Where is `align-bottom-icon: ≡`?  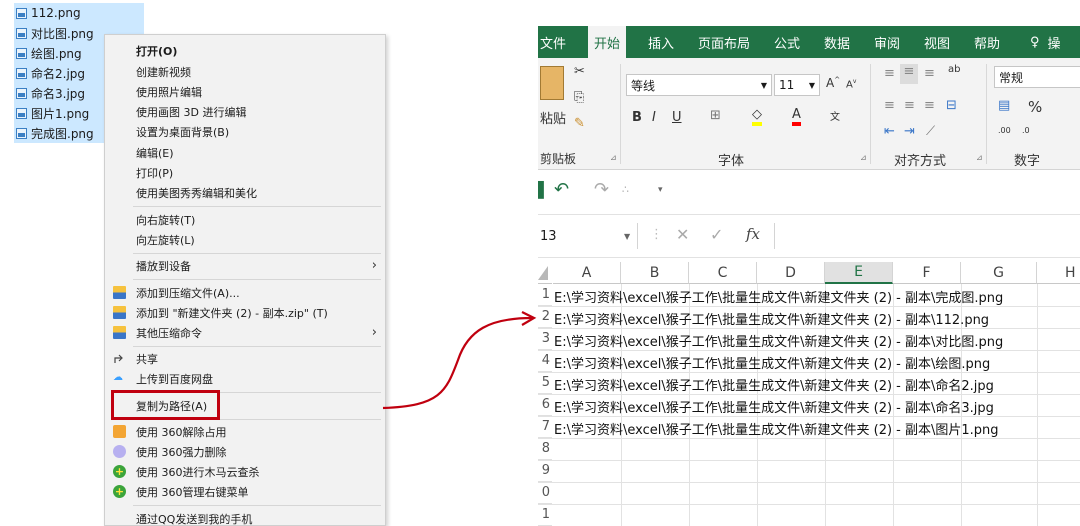
align-bottom-icon: ≡ is located at coordinates (929, 73).